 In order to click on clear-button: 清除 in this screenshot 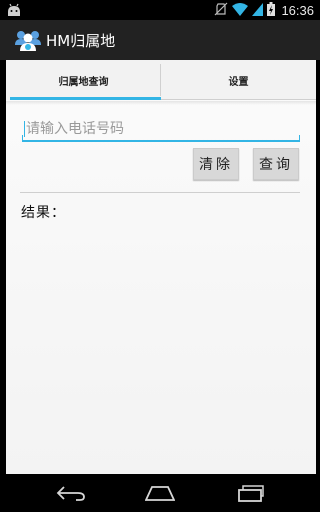, I will do `click(216, 164)`.